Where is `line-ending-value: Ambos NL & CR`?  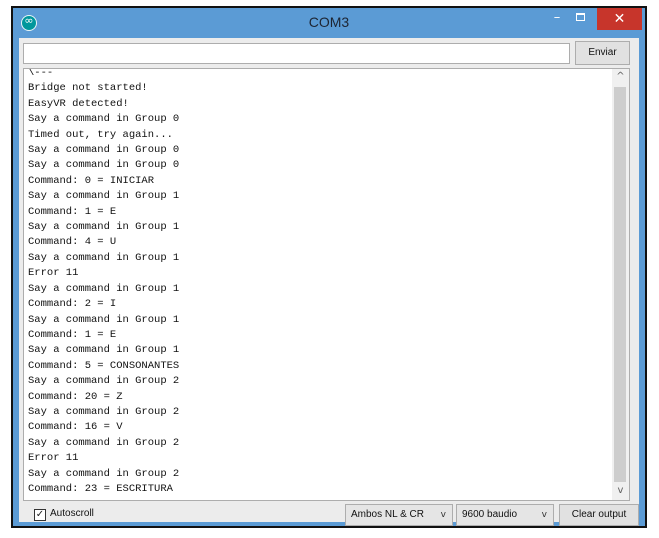
line-ending-value: Ambos NL & CR is located at coordinates (387, 514).